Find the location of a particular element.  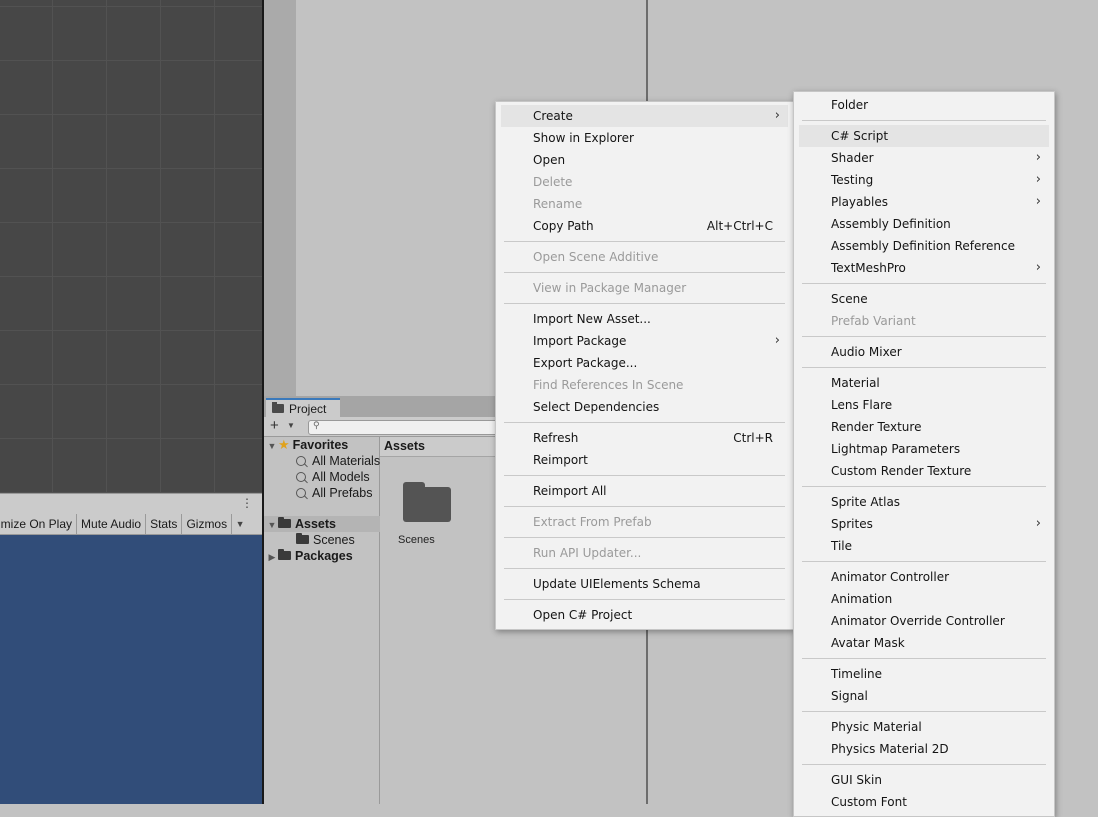

menu-item-custom-render-texture: Custom Render Texture is located at coordinates (924, 471).